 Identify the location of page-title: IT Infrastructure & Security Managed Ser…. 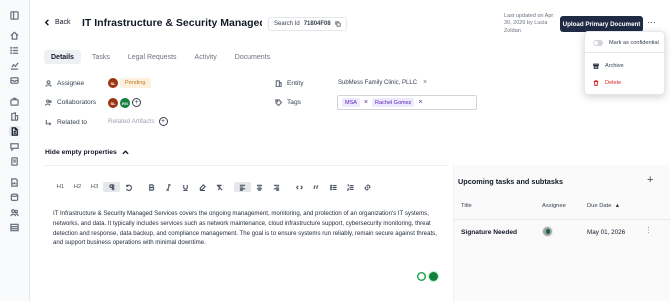
(172, 23).